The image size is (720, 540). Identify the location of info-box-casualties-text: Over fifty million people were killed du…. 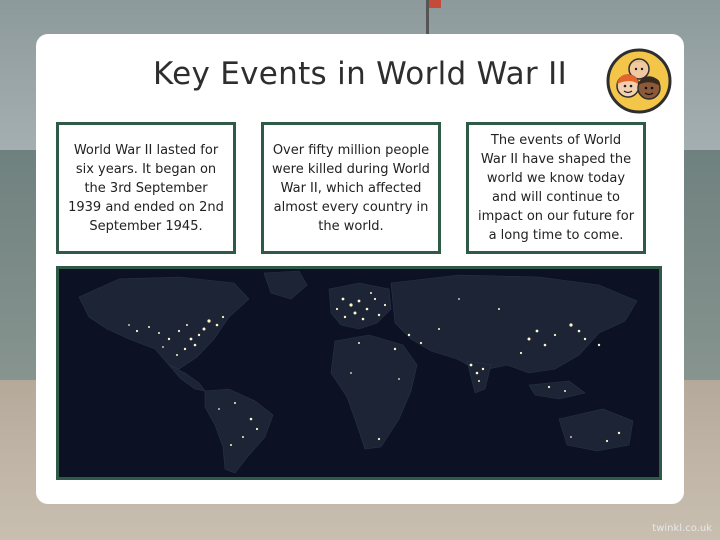
(351, 188).